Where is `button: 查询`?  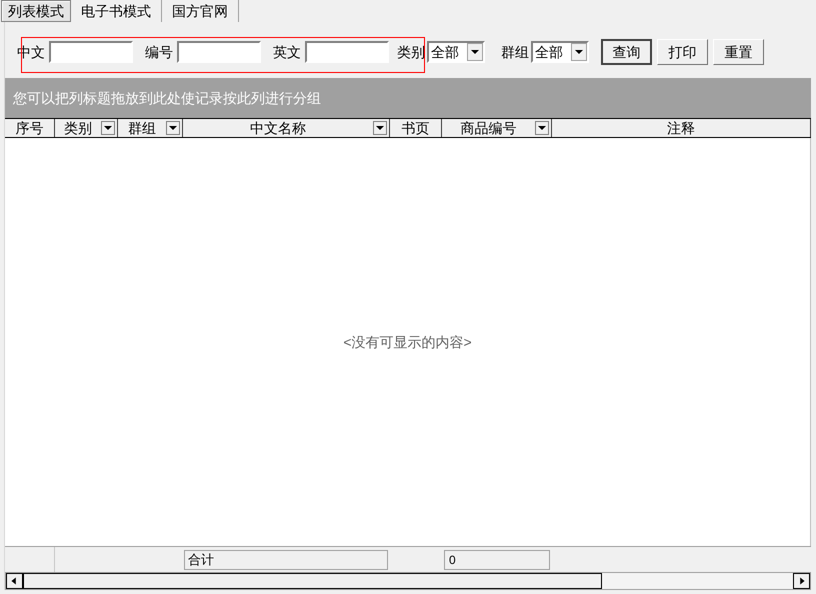
button: 查询 is located at coordinates (626, 52).